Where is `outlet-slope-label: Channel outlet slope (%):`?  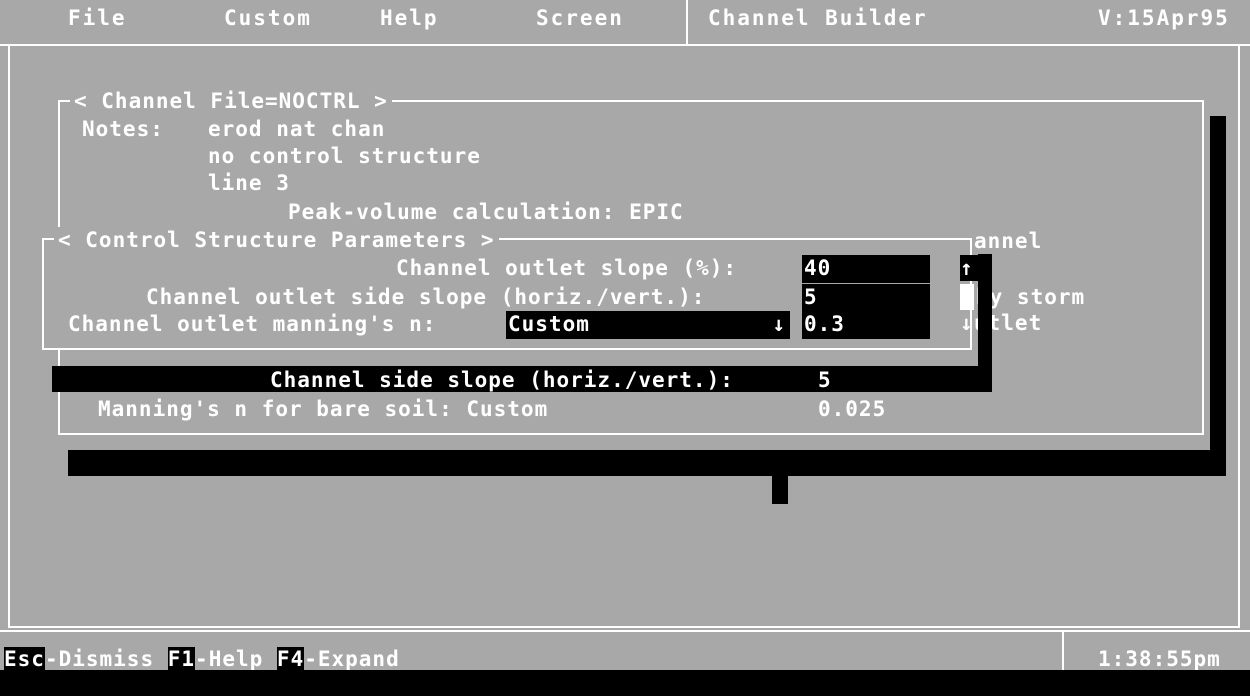
outlet-slope-label: Channel outlet slope (%): is located at coordinates (567, 268).